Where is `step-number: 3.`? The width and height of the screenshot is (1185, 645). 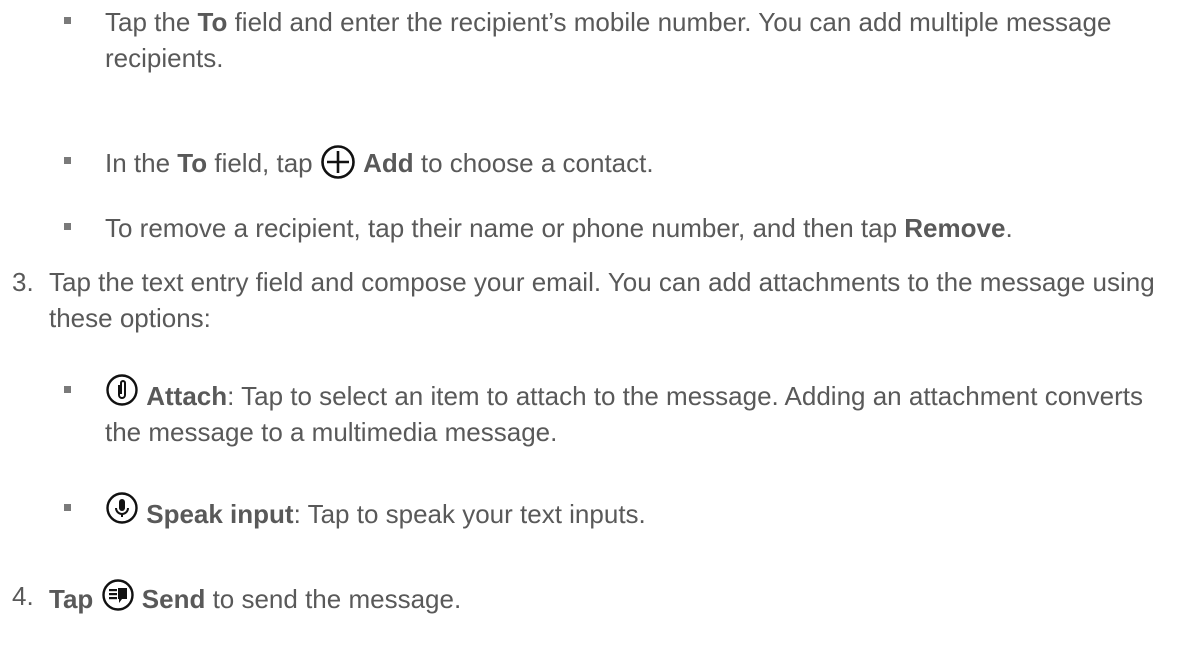
step-number: 3. is located at coordinates (23, 282).